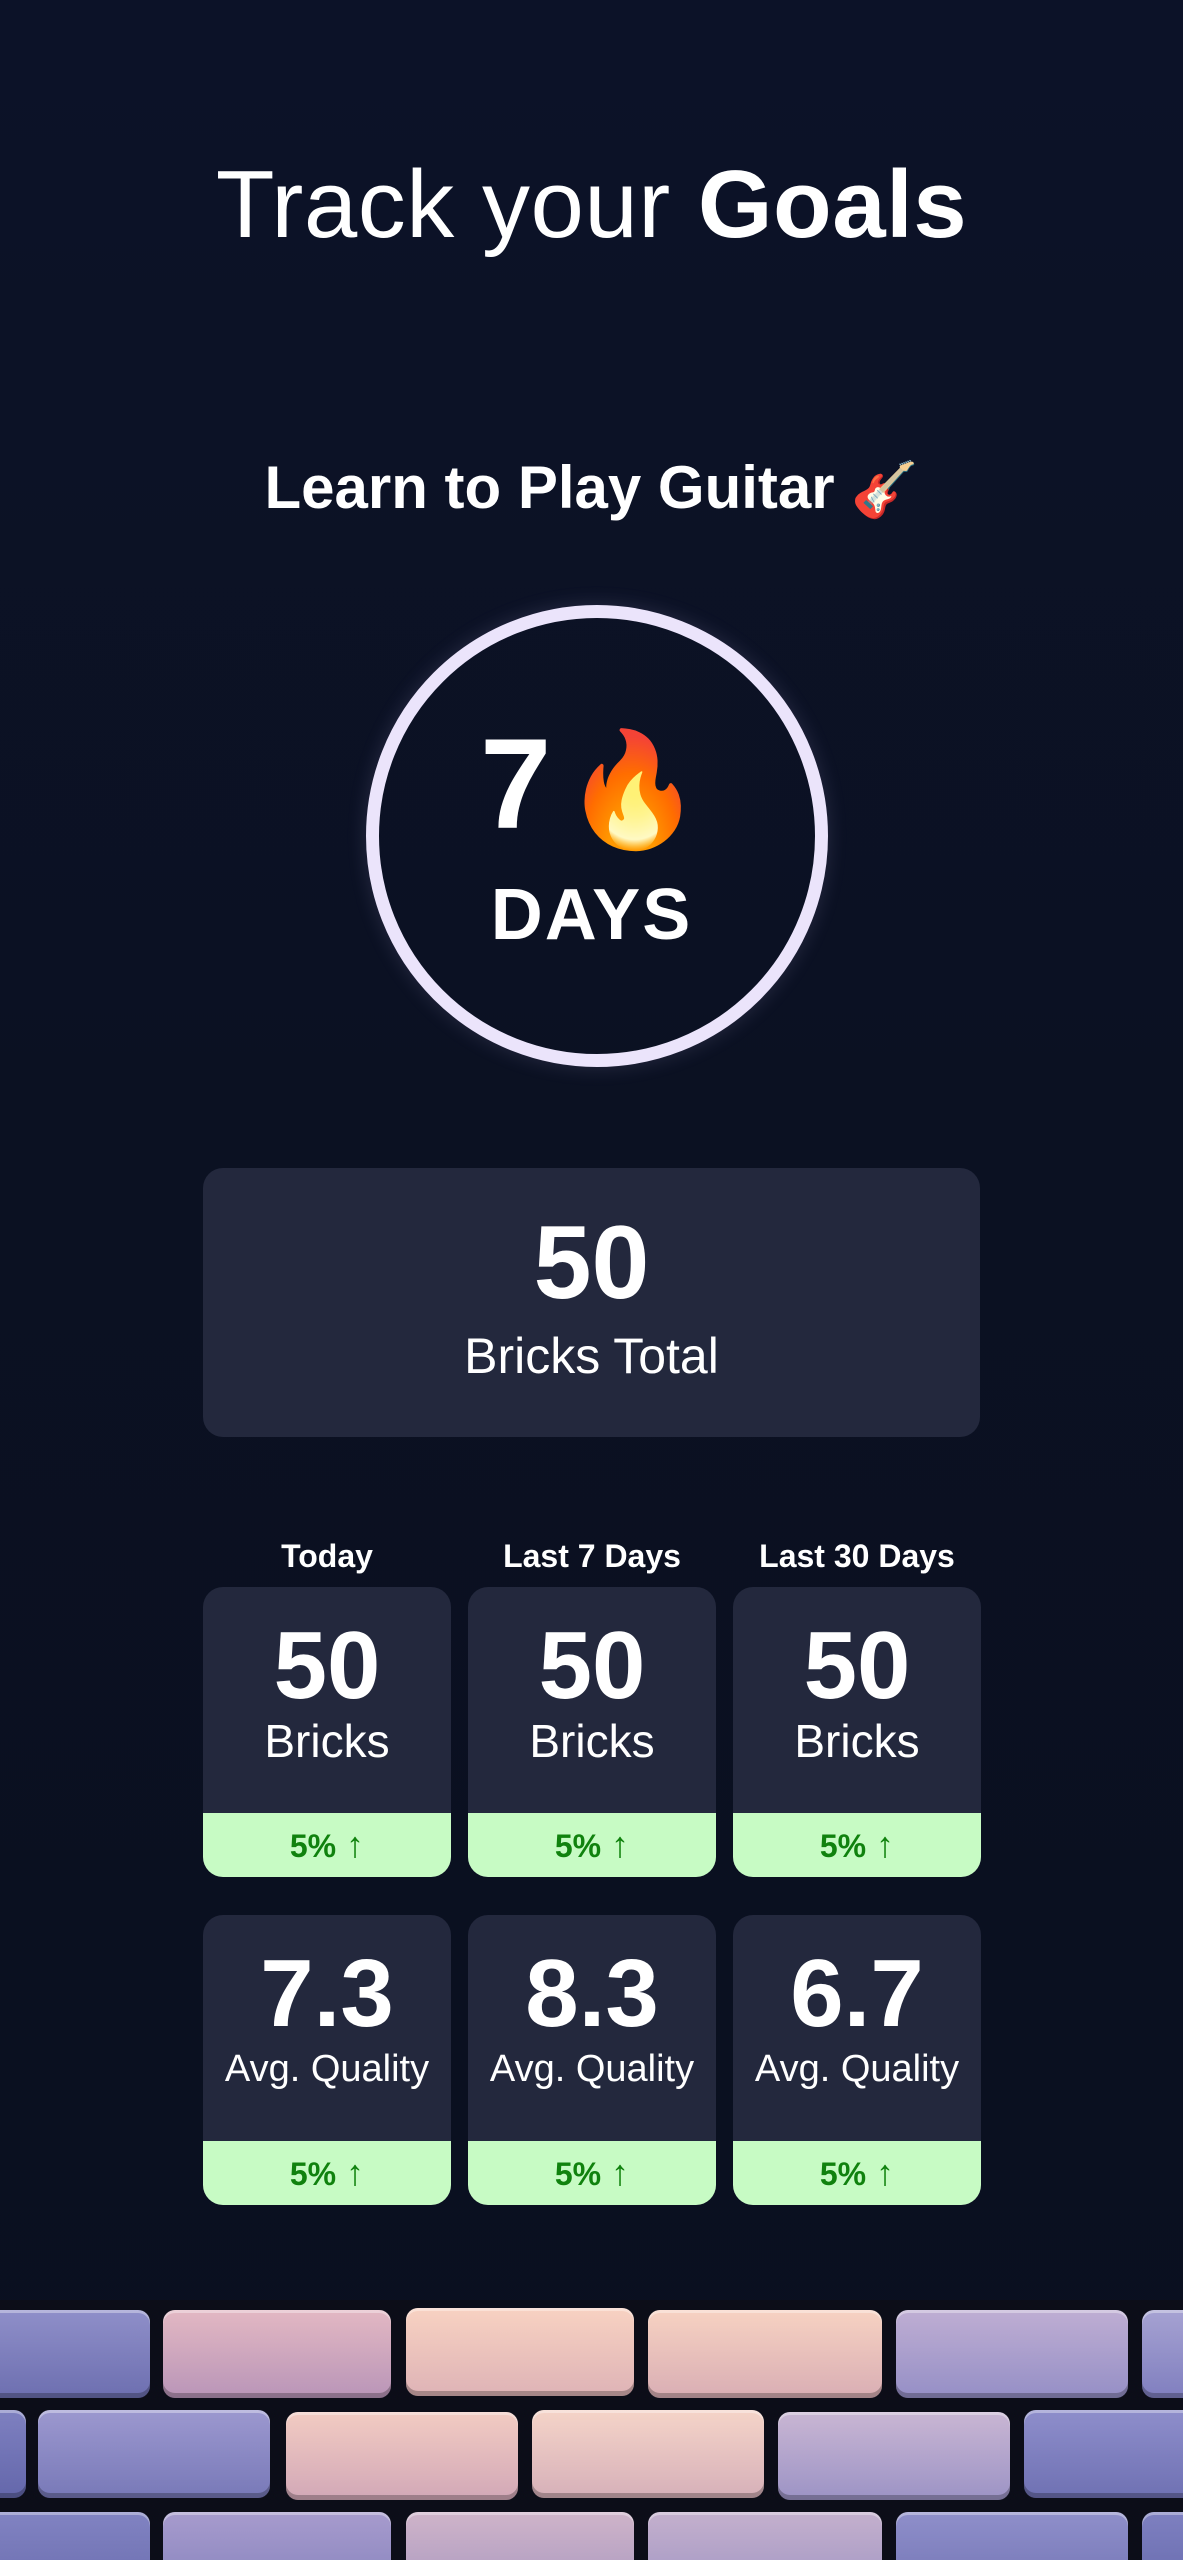 The height and width of the screenshot is (2560, 1183). What do you see at coordinates (327, 1993) in the screenshot?
I see `quality-value: 7.3` at bounding box center [327, 1993].